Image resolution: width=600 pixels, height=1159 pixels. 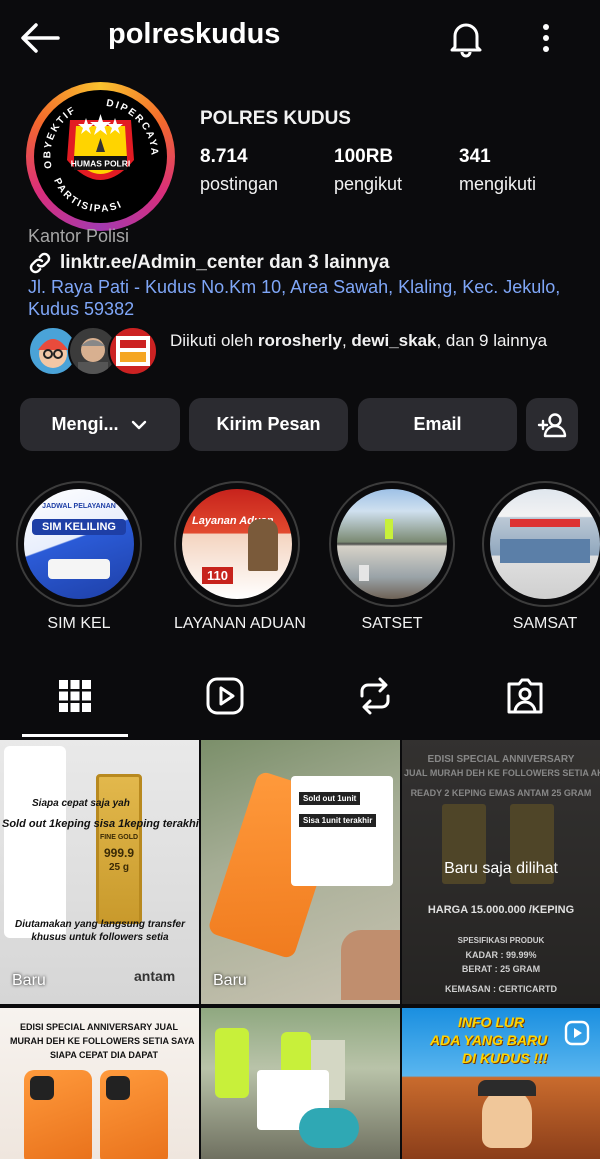 I want to click on highlight-cover-subtitle: 110, so click(x=217, y=575).